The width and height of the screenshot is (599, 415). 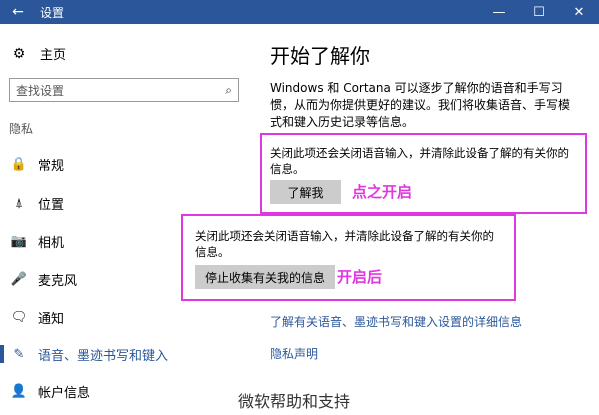 What do you see at coordinates (294, 401) in the screenshot?
I see `watermark: 微软帮助和支持` at bounding box center [294, 401].